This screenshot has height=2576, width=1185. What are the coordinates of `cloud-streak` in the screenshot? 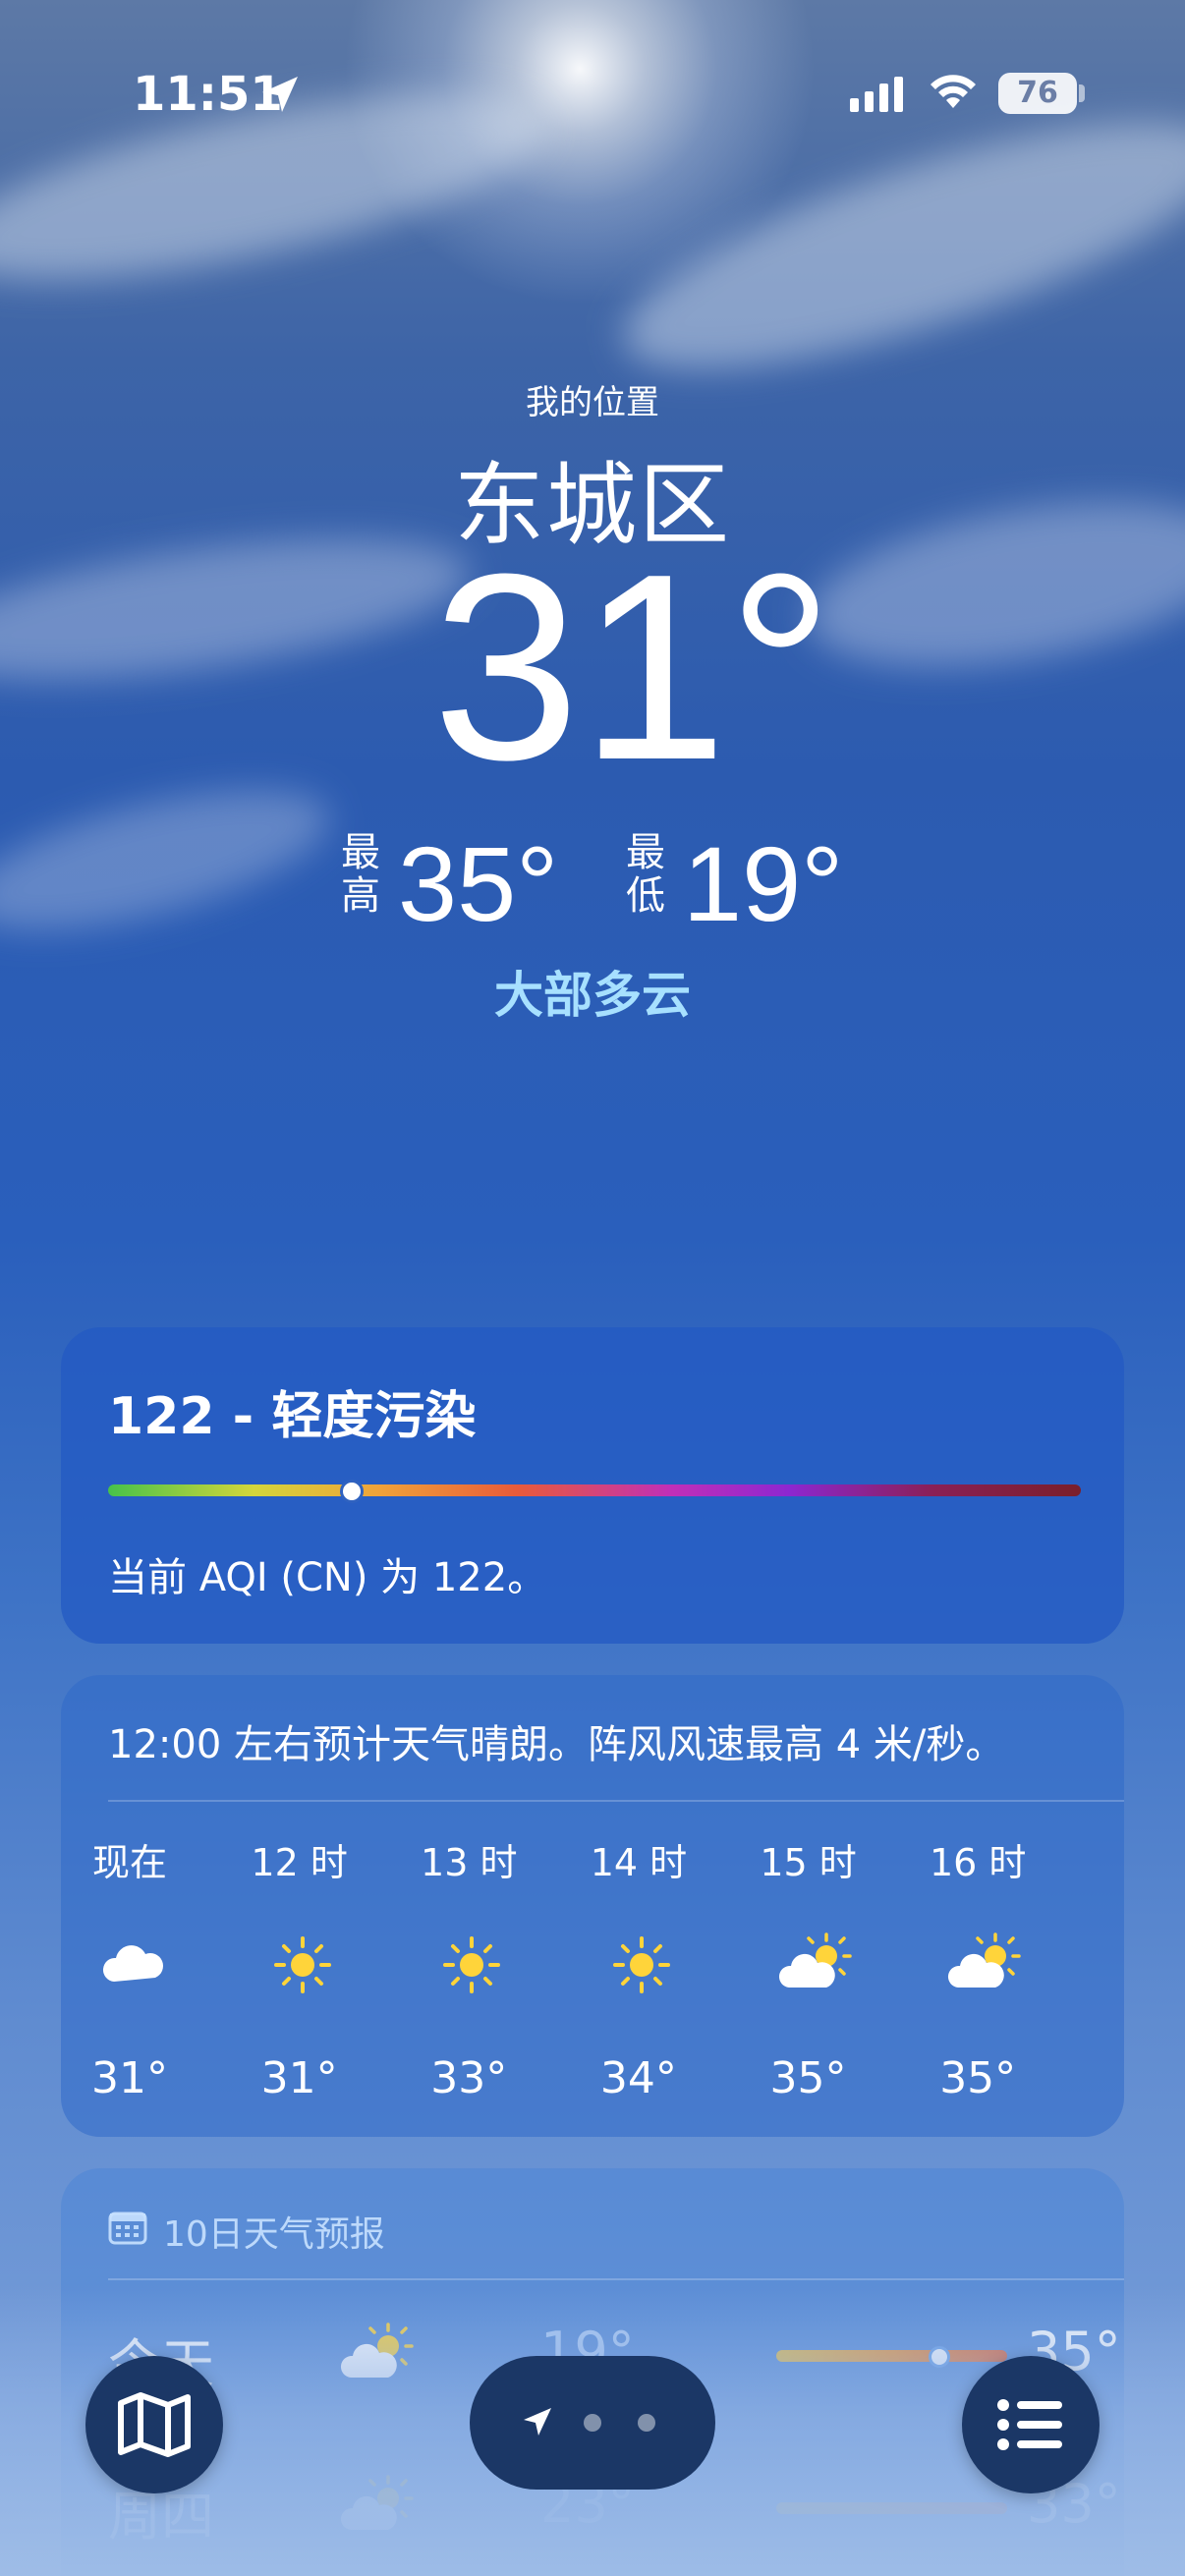 It's located at (171, 859).